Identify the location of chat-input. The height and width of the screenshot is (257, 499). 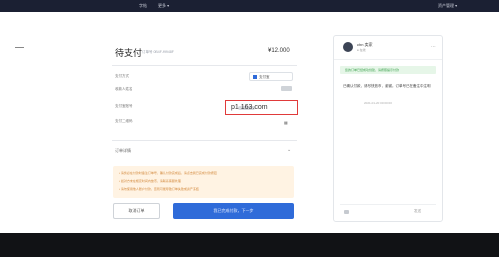
(388, 204).